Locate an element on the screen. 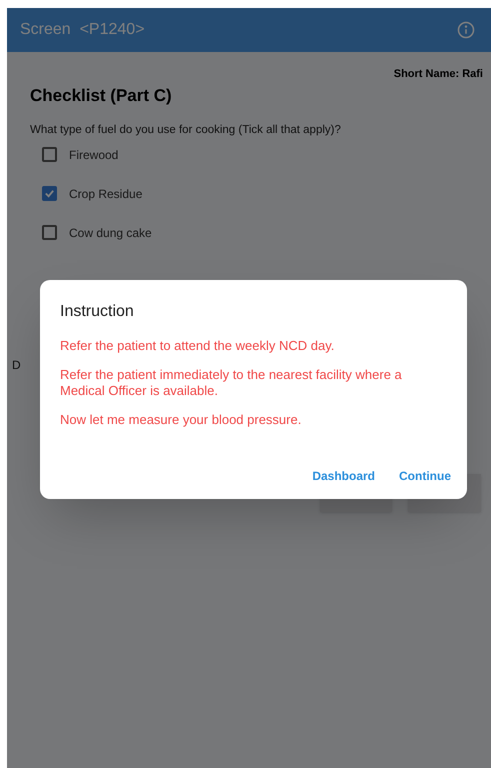  dialog-title: Instruction is located at coordinates (97, 312).